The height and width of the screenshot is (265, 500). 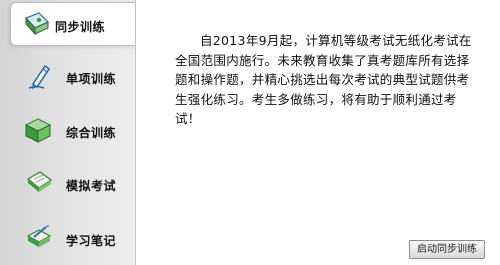 I want to click on start-sync-practice-button: 启动同步训练, so click(x=447, y=249).